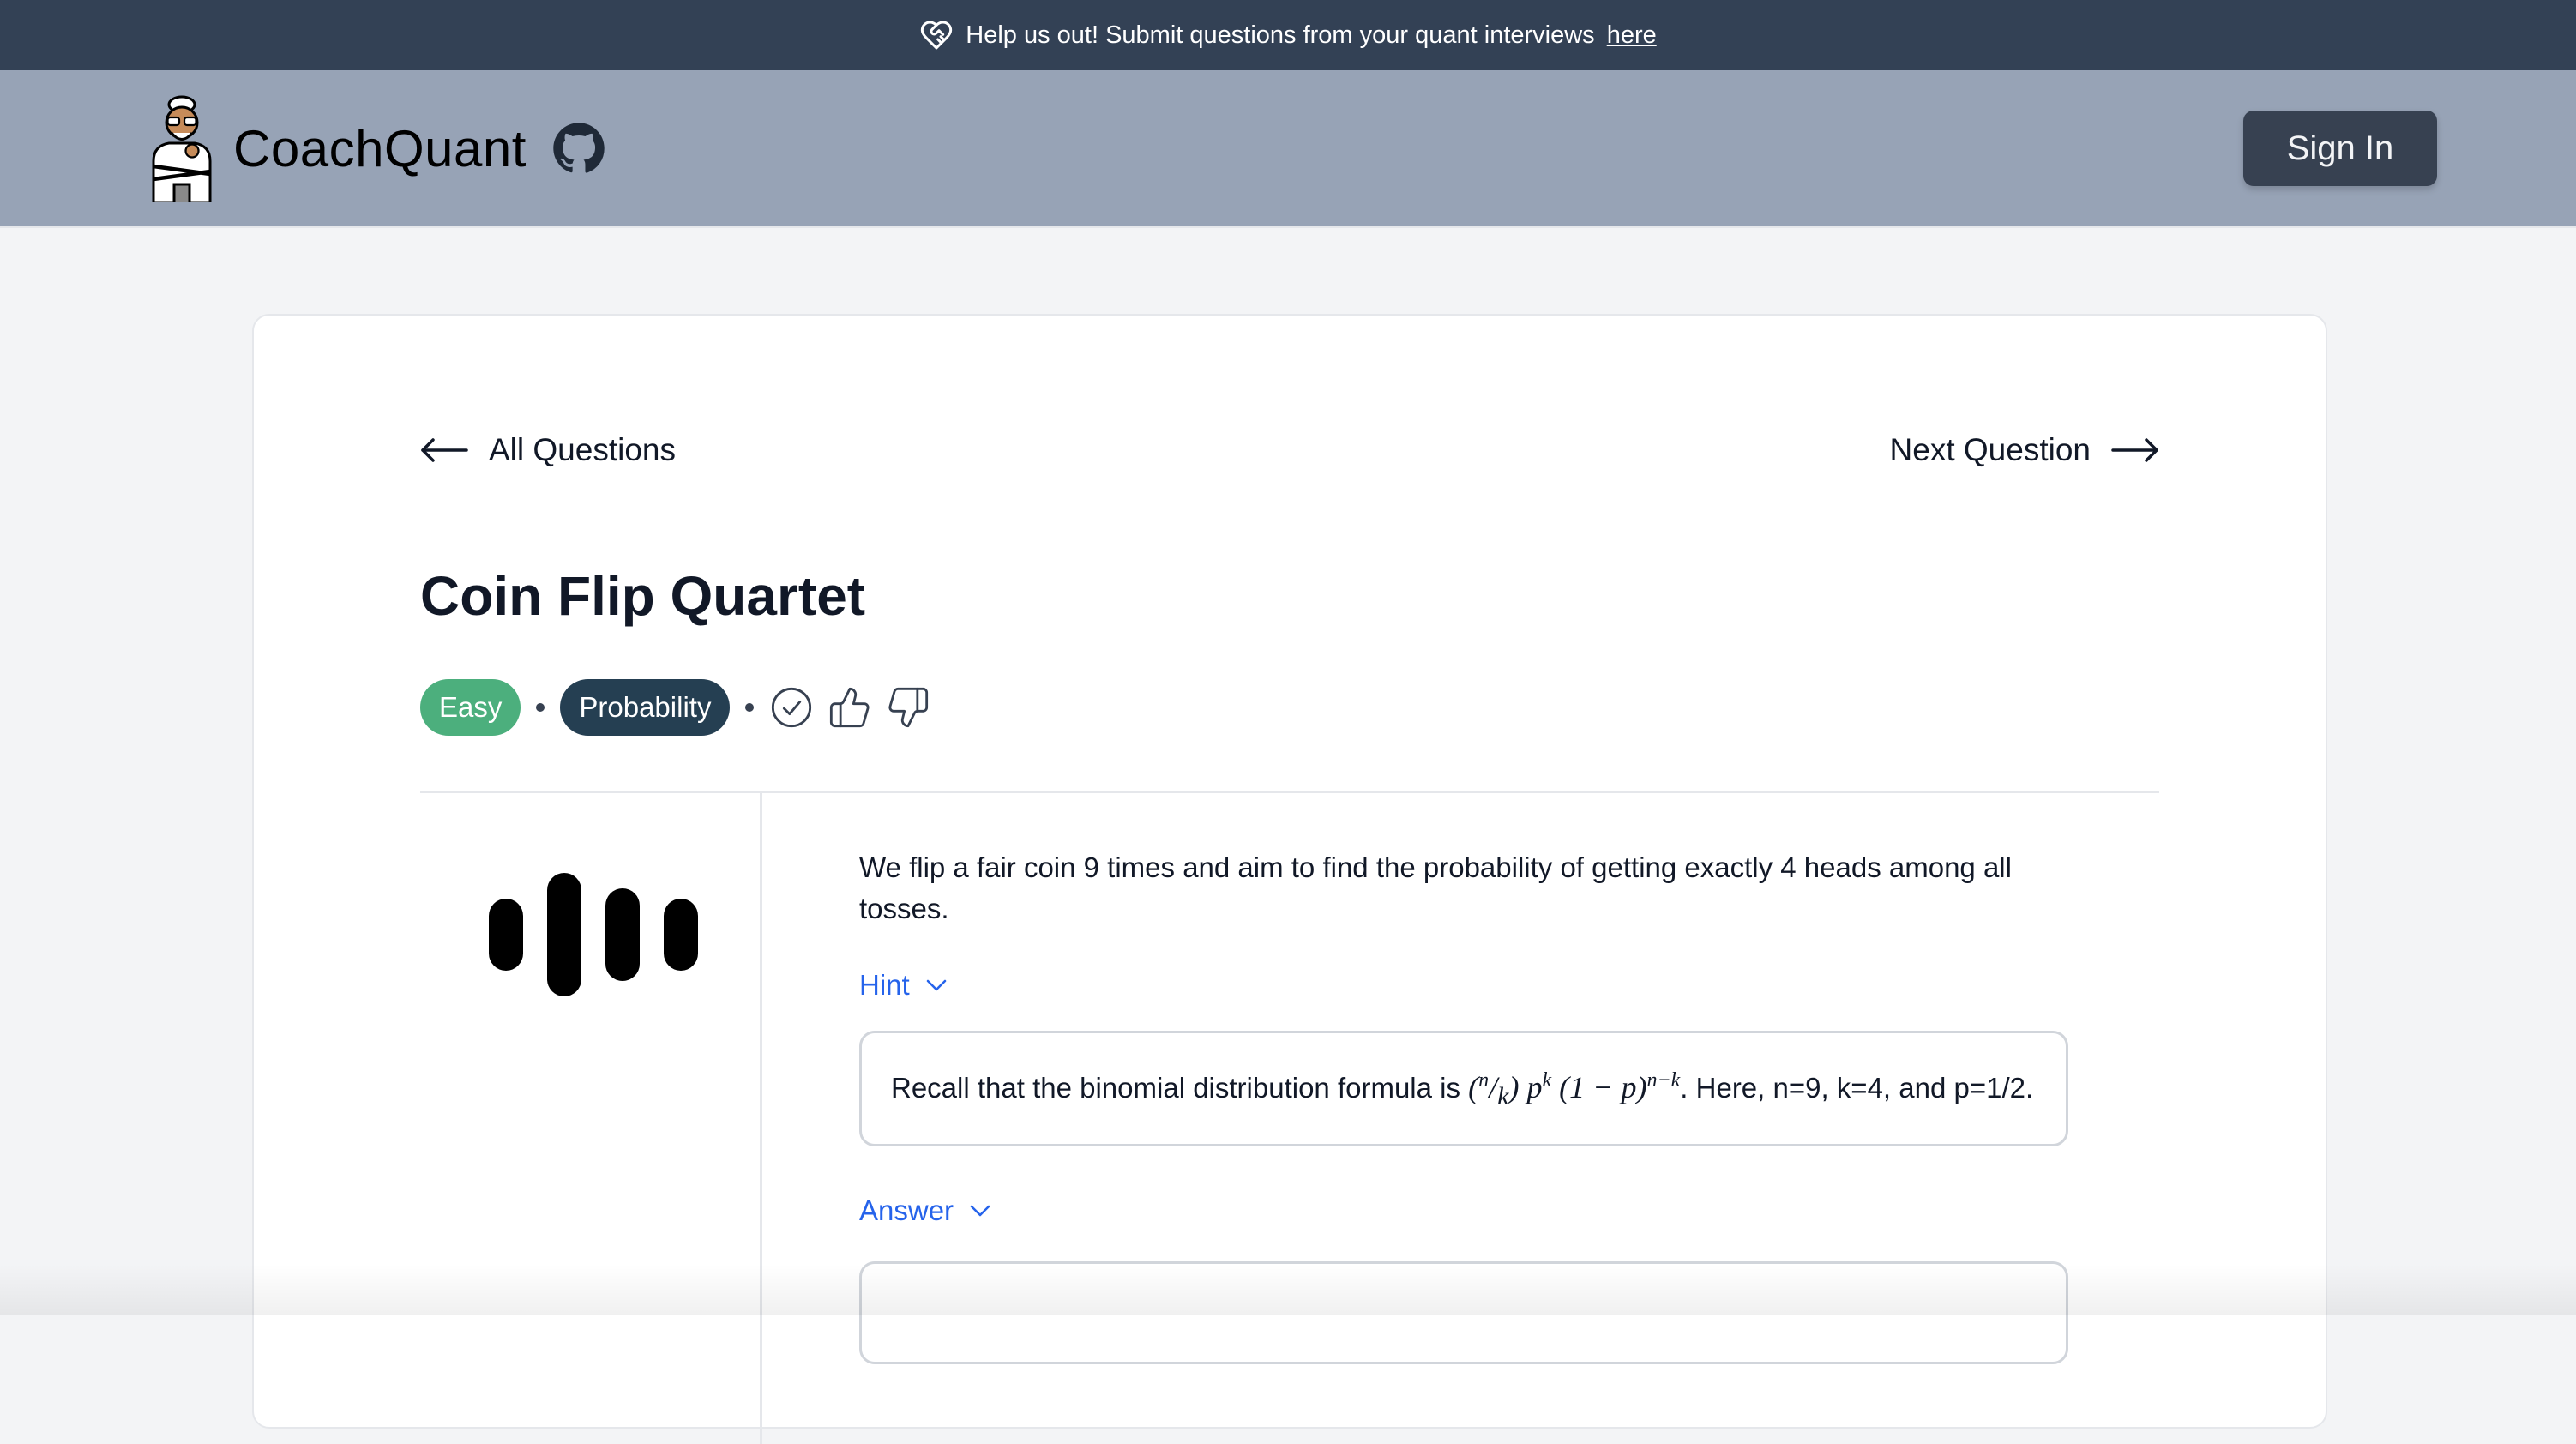 This screenshot has height=1444, width=2576. Describe the element at coordinates (591, 937) in the screenshot. I see `audio-waveform-icon` at that location.